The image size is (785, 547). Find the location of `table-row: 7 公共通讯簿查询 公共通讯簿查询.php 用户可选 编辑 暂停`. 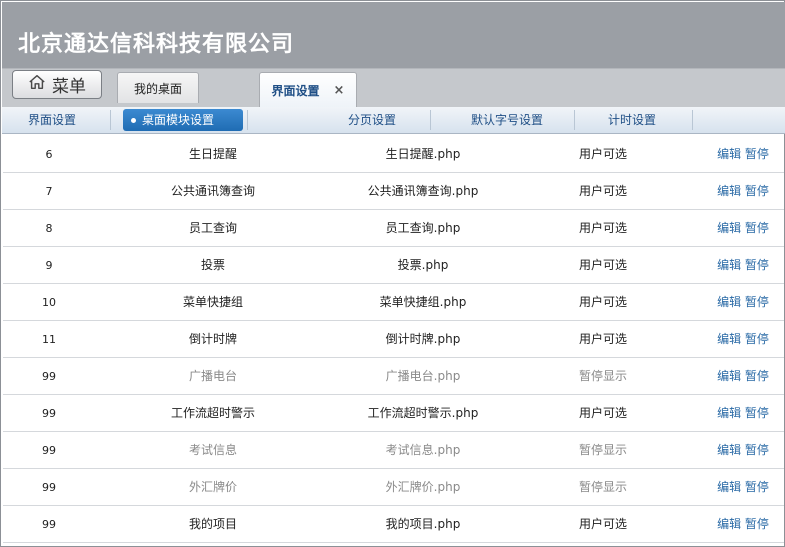

table-row: 7 公共通讯簿查询 公共通讯簿查询.php 用户可选 编辑 暂停 is located at coordinates (393, 191).